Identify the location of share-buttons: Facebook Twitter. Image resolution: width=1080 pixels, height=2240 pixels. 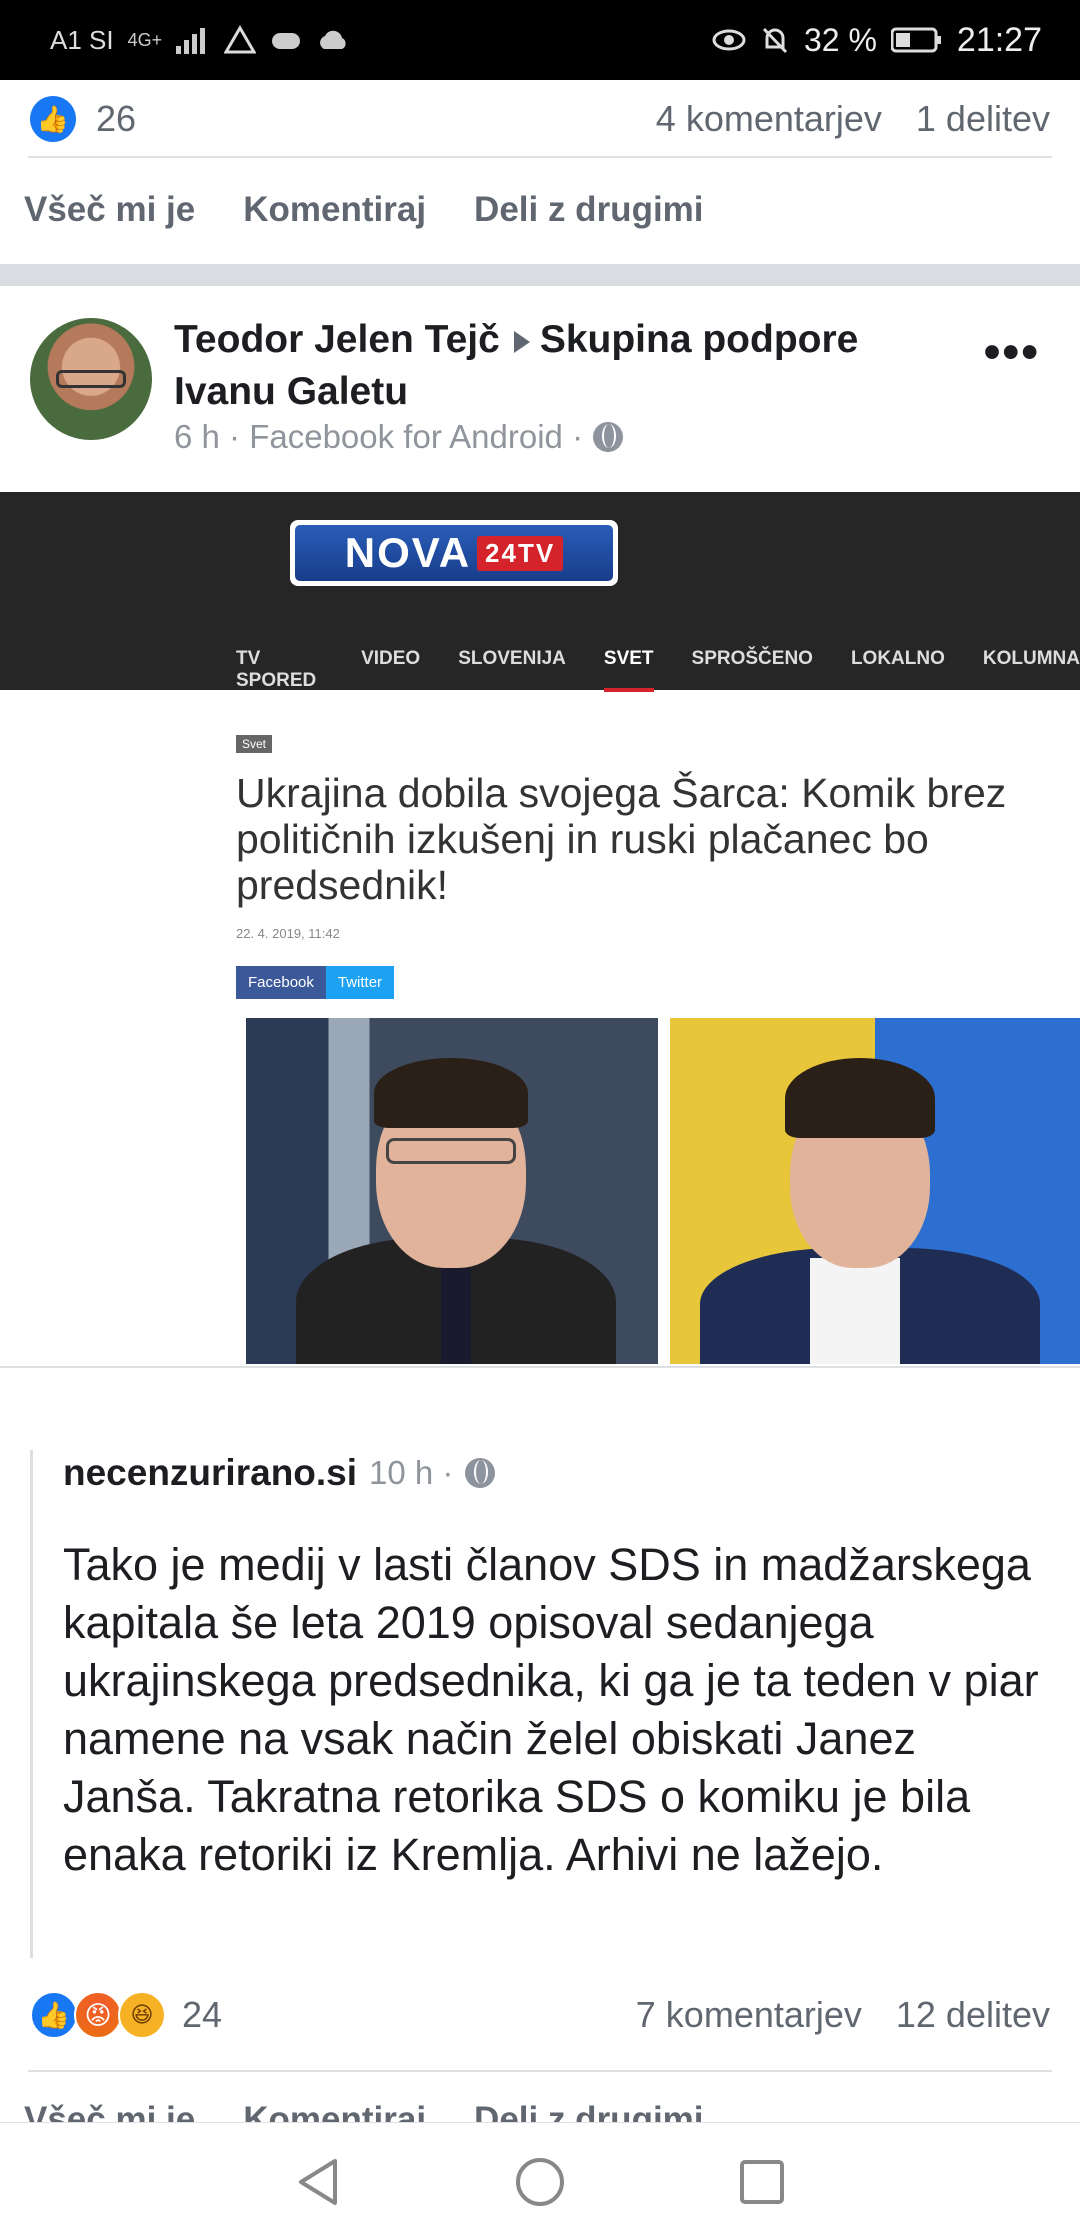
(315, 982).